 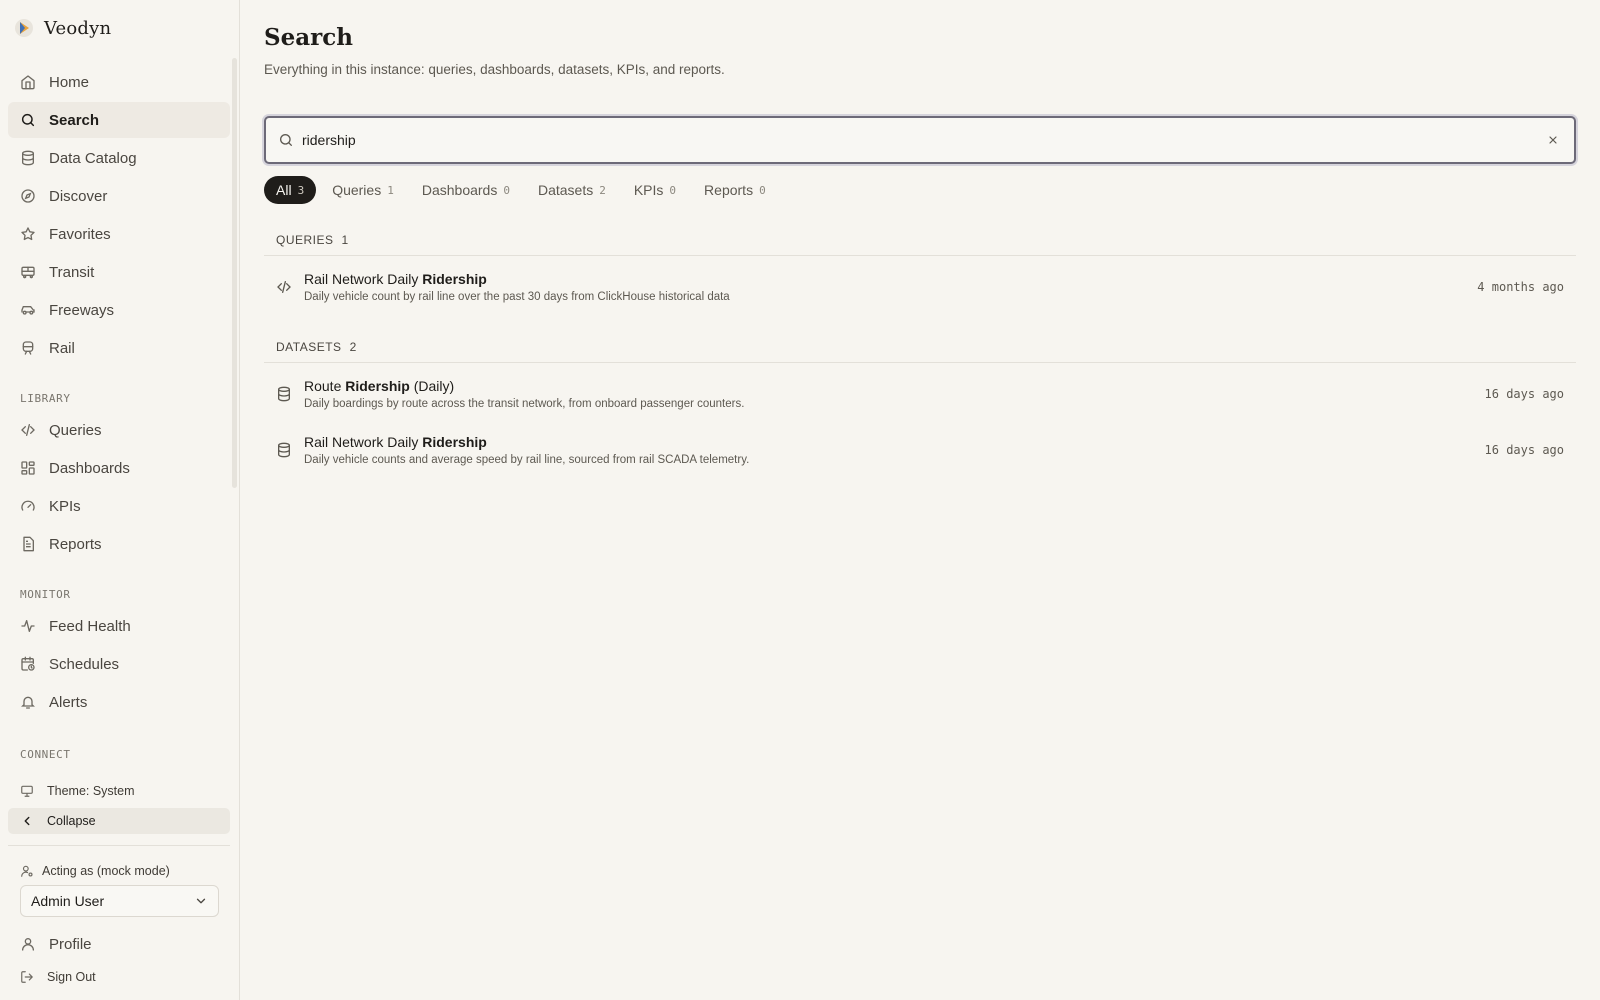 What do you see at coordinates (308, 37) in the screenshot?
I see `page-title: Search` at bounding box center [308, 37].